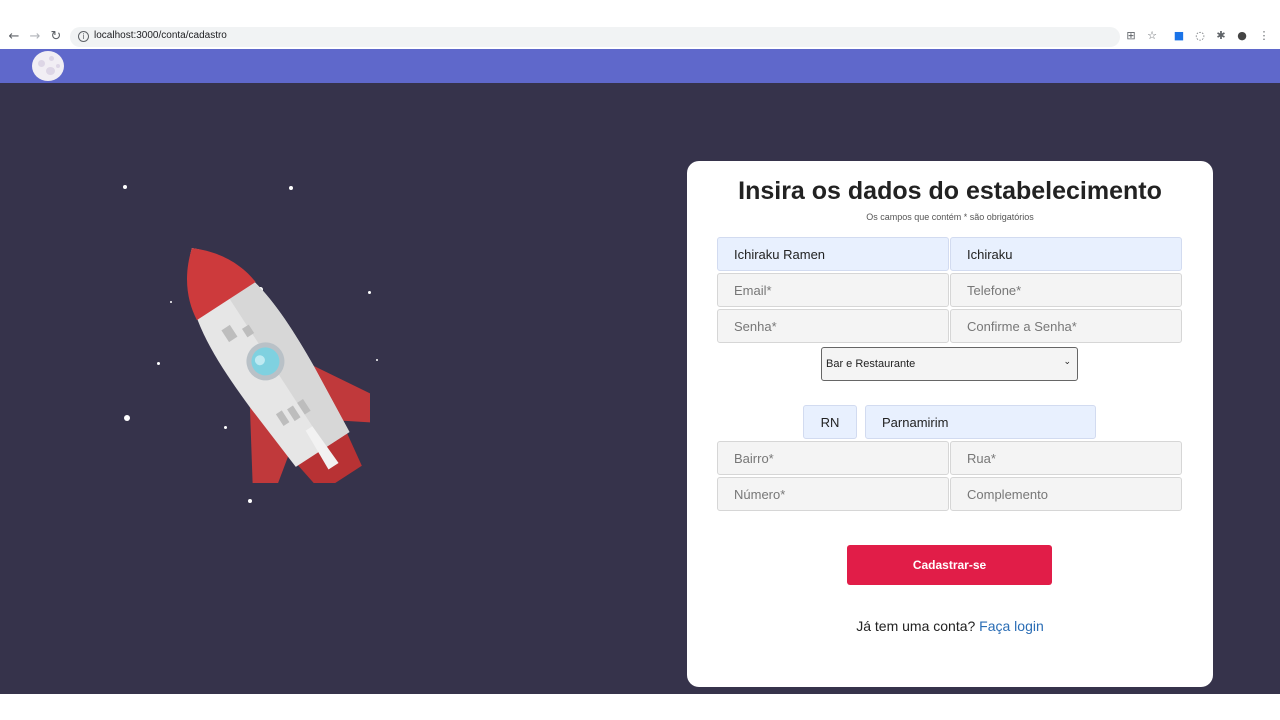 Image resolution: width=1280 pixels, height=720 pixels. I want to click on info-icon: i, so click(83, 36).